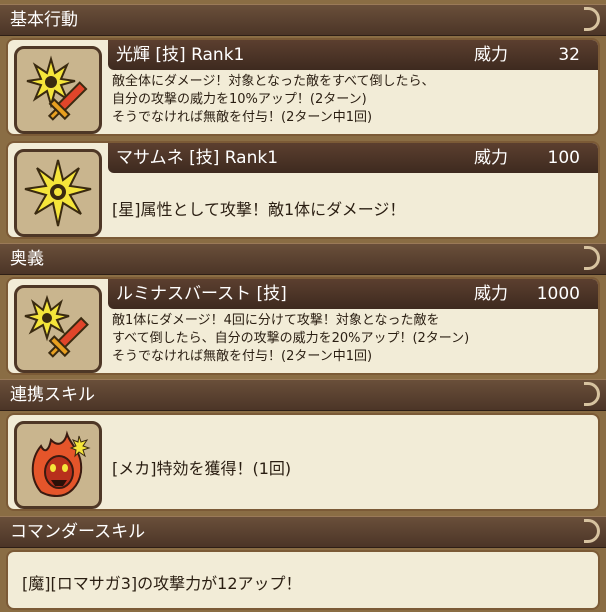  Describe the element at coordinates (44, 20) in the screenshot. I see `section-title: 基本行動` at that location.